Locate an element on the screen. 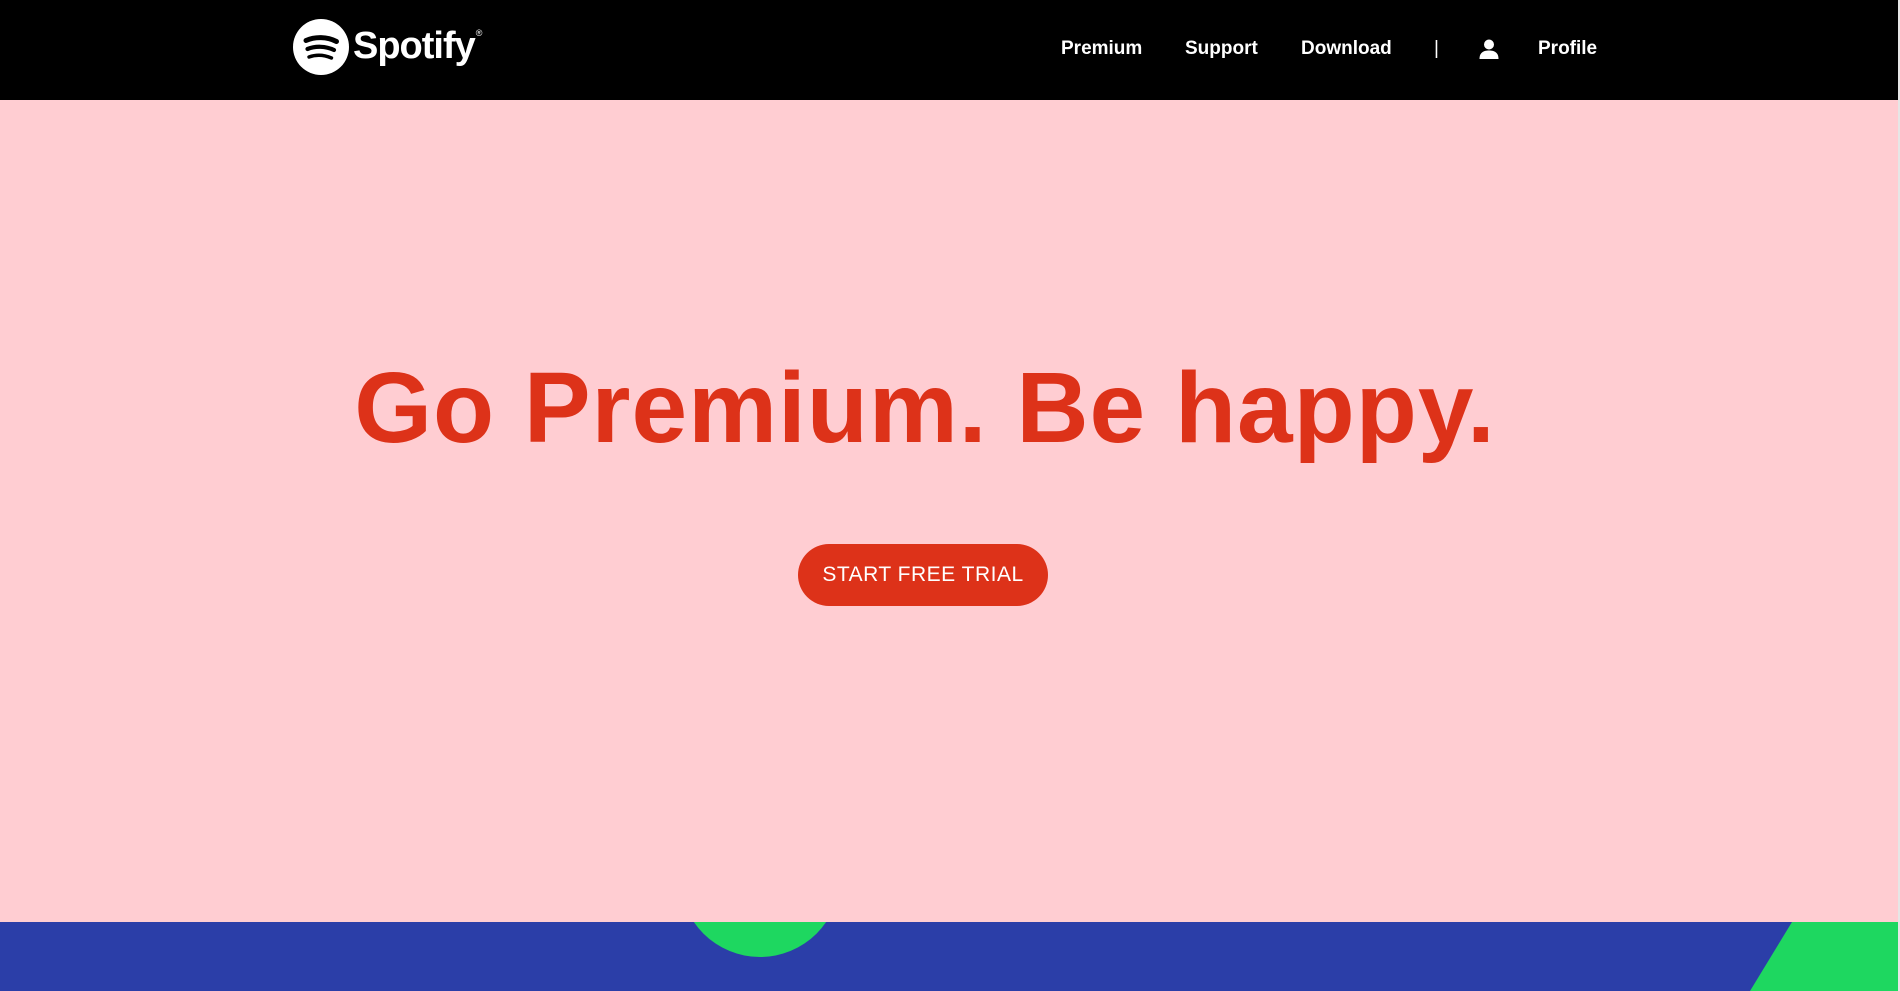  hero-title: Go Premium. Be happy. is located at coordinates (925, 408).